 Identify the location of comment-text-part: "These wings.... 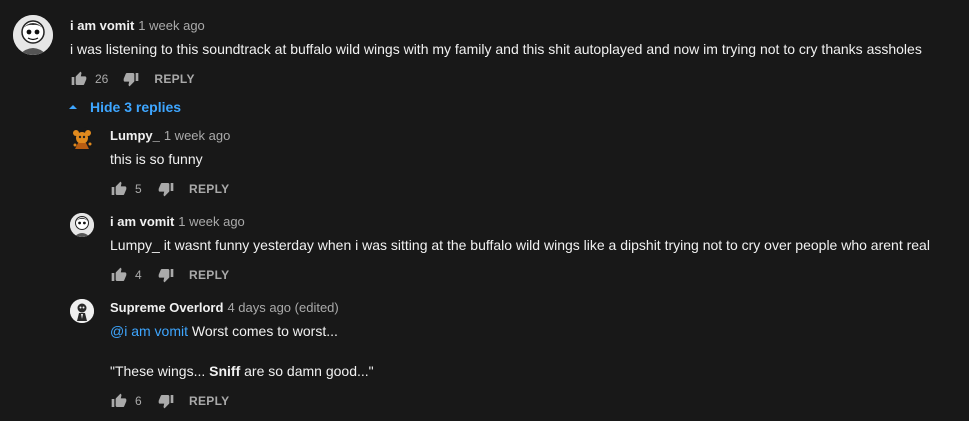
(160, 371).